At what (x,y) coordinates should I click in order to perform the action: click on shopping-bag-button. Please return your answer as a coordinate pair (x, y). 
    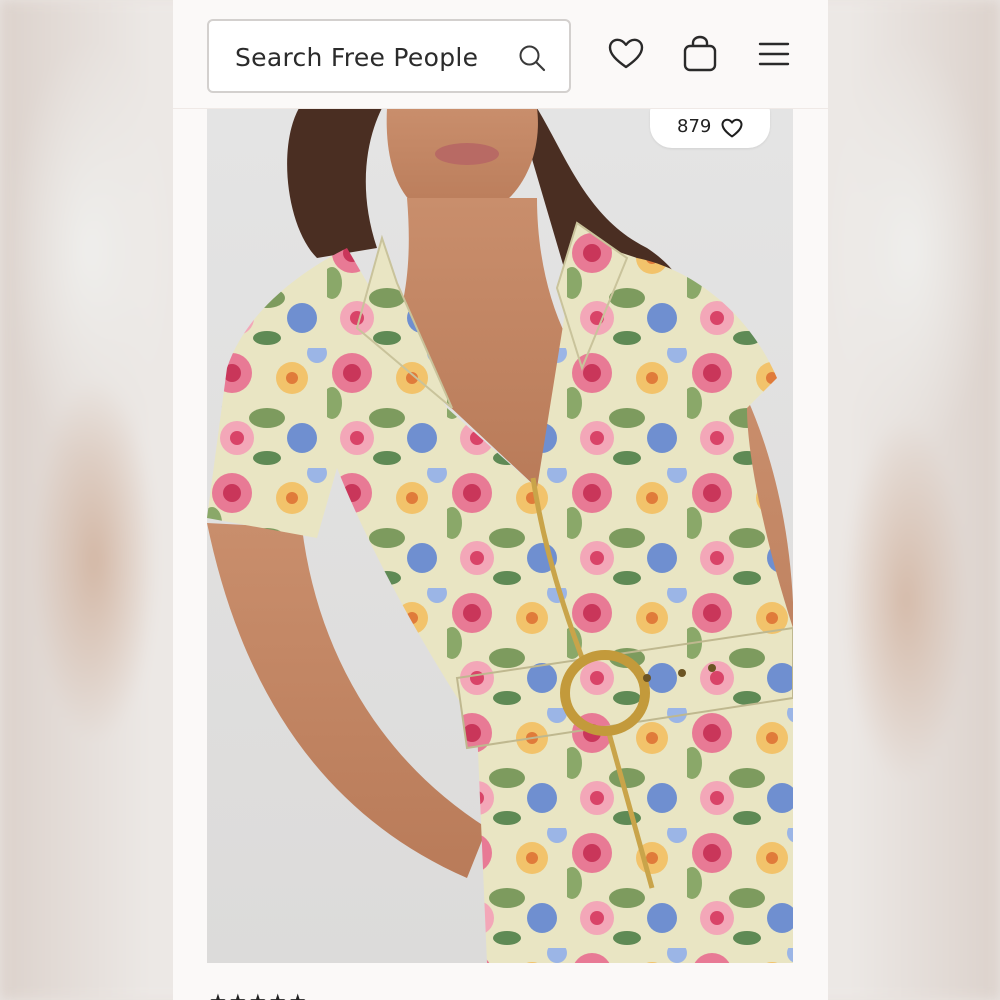
    Looking at the image, I should click on (700, 54).